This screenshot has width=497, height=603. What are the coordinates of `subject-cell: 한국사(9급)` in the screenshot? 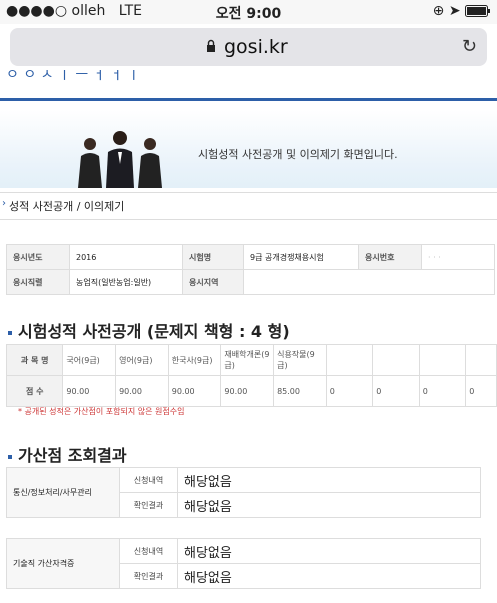 It's located at (194, 360).